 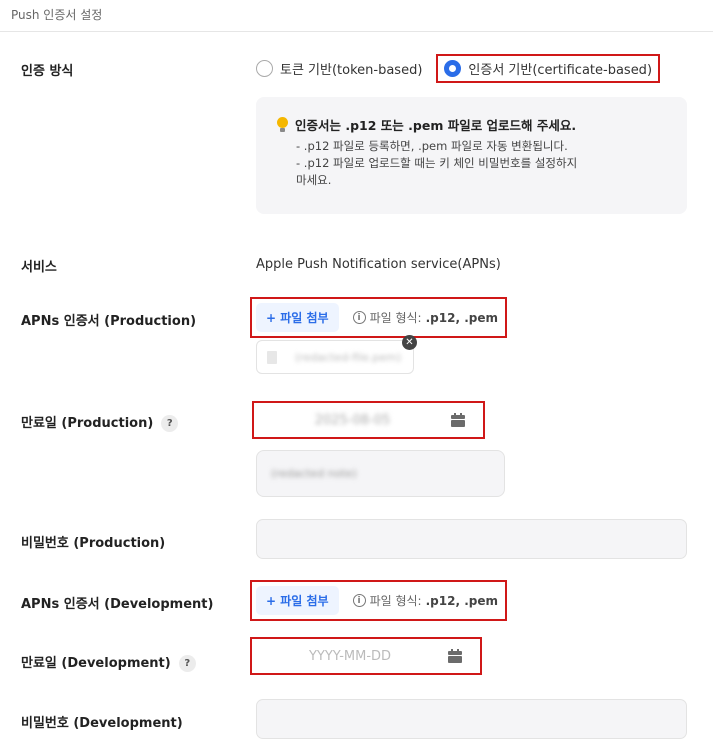 I want to click on prod-expiry-date-field: 2025-08-05, so click(x=368, y=420).